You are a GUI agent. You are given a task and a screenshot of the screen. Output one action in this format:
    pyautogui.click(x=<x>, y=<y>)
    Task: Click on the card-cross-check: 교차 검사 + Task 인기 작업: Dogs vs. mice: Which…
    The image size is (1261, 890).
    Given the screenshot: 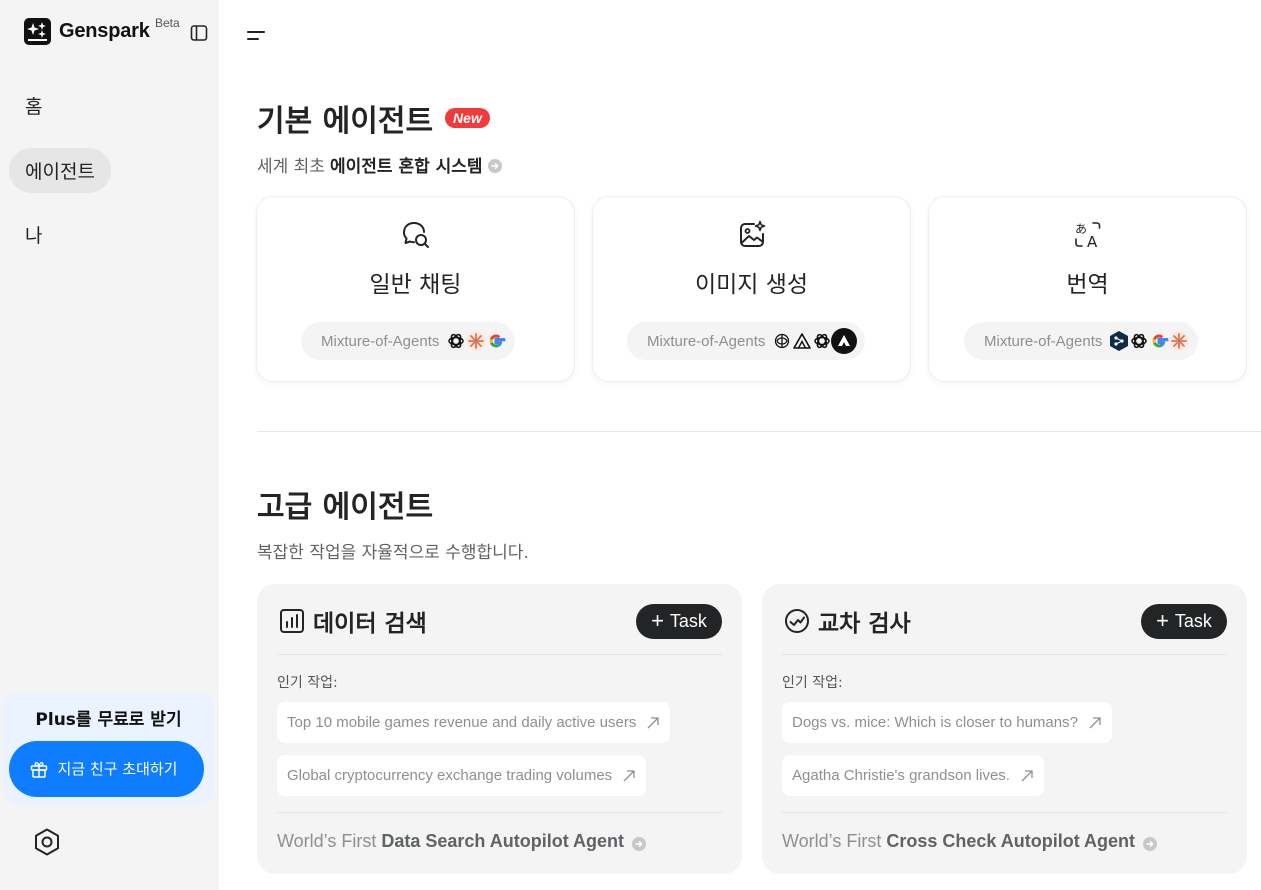 What is the action you would take?
    pyautogui.click(x=1004, y=729)
    